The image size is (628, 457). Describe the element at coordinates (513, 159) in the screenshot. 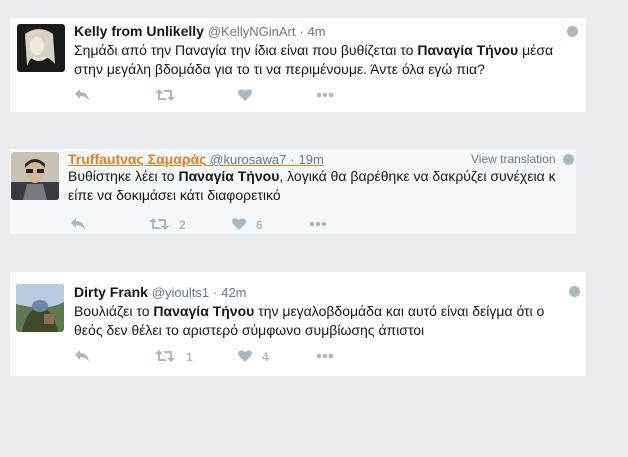

I see `view-translation-link: View translation` at that location.